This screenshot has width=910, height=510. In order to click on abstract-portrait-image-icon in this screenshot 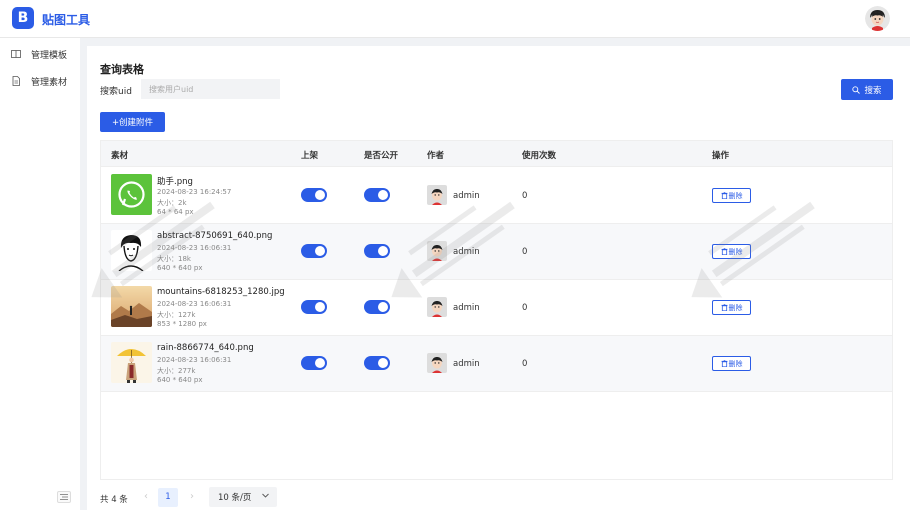, I will do `click(131, 250)`.